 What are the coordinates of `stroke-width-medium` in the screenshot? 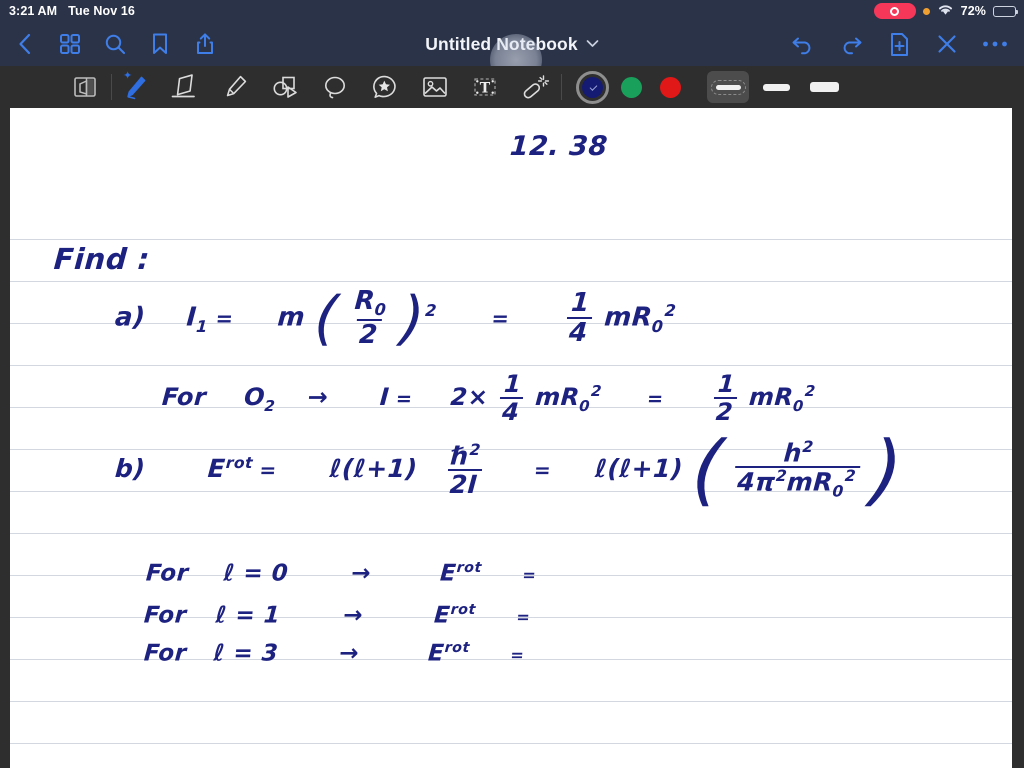 It's located at (776, 87).